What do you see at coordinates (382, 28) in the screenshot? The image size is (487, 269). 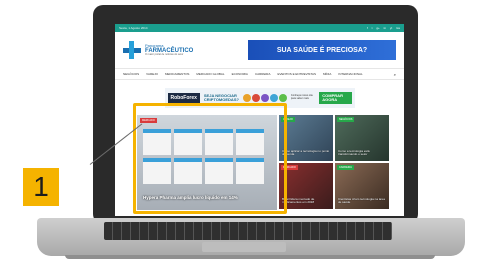 I see `social-links: f t g+ in yt rss` at bounding box center [382, 28].